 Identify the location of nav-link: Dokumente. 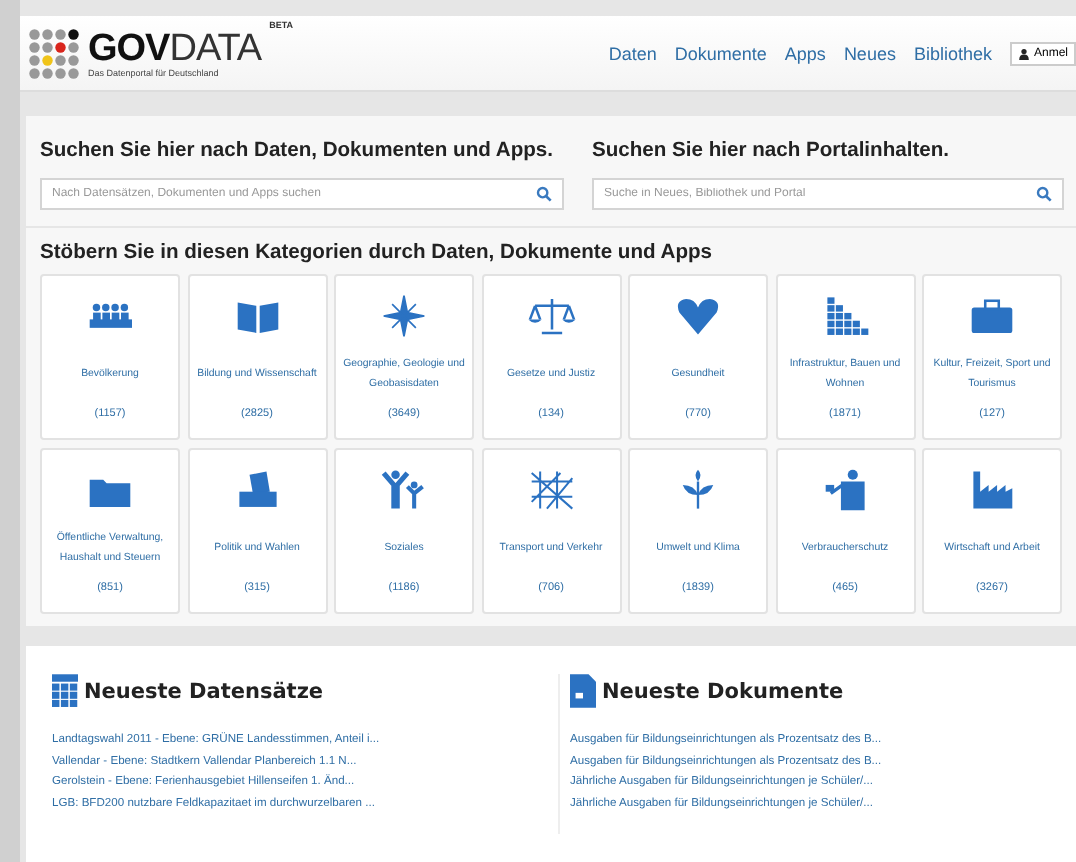
(720, 53).